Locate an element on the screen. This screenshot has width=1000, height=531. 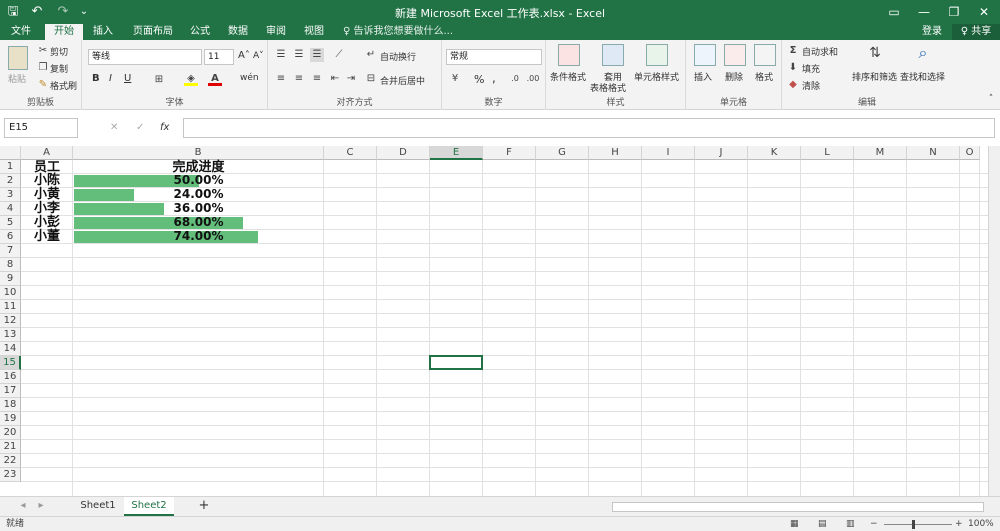
row-header: 1 is located at coordinates (10, 167).